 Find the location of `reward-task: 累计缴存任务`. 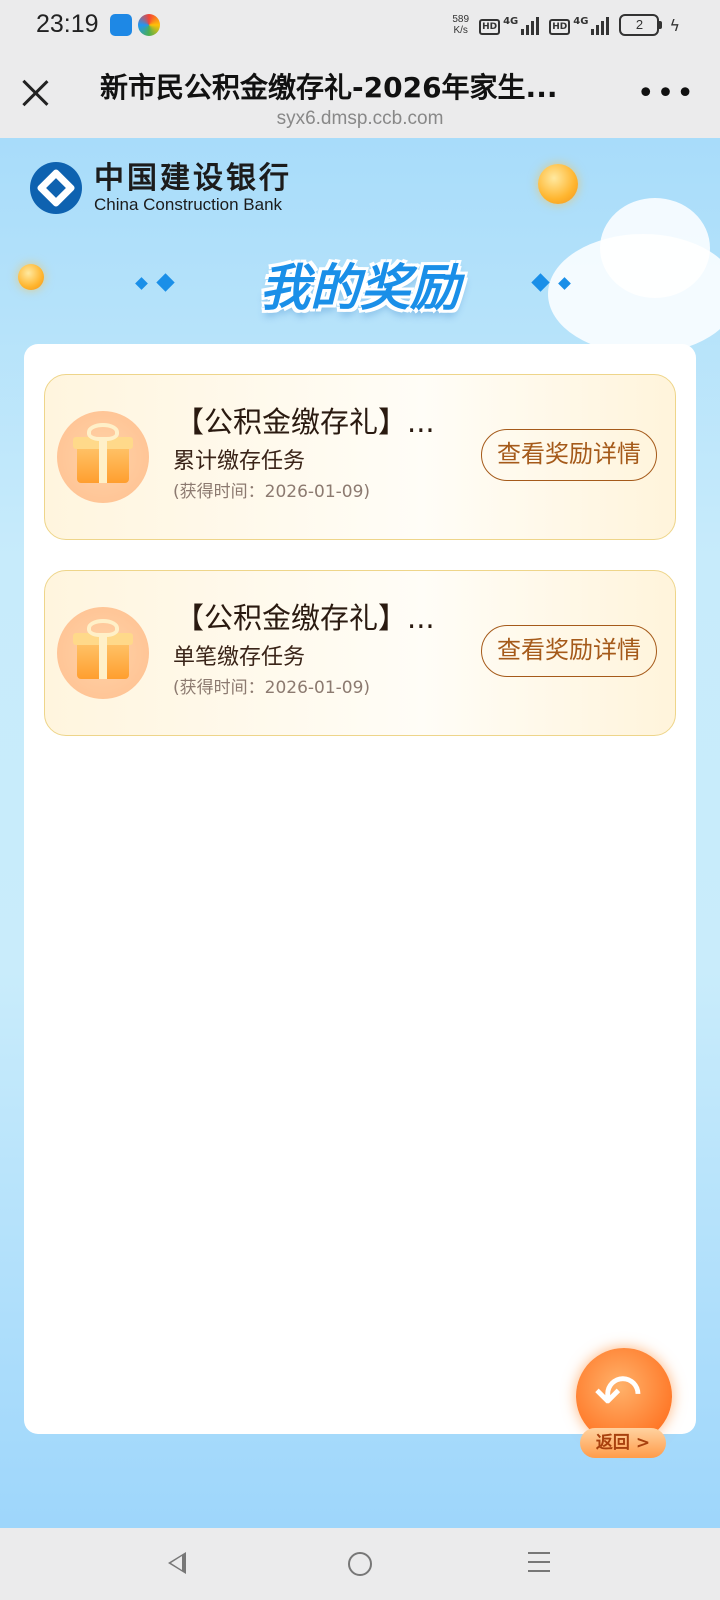

reward-task: 累计缴存任务 is located at coordinates (239, 461).